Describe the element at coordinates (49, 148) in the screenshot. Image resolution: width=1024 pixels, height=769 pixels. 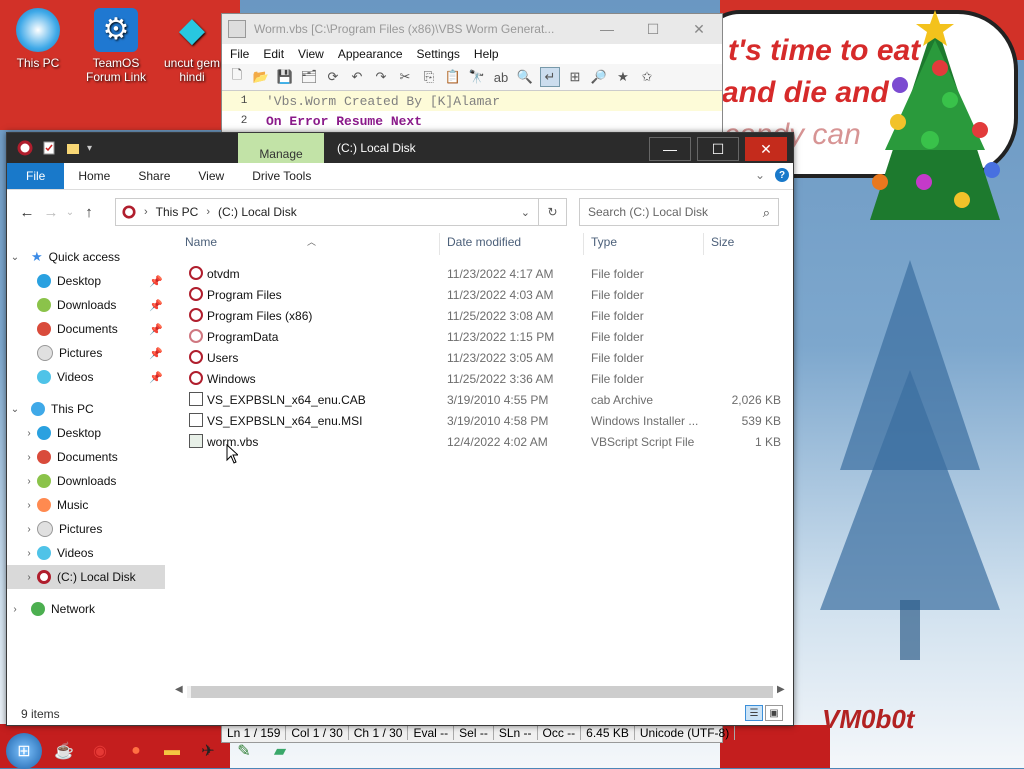
I see `properties-icon` at that location.